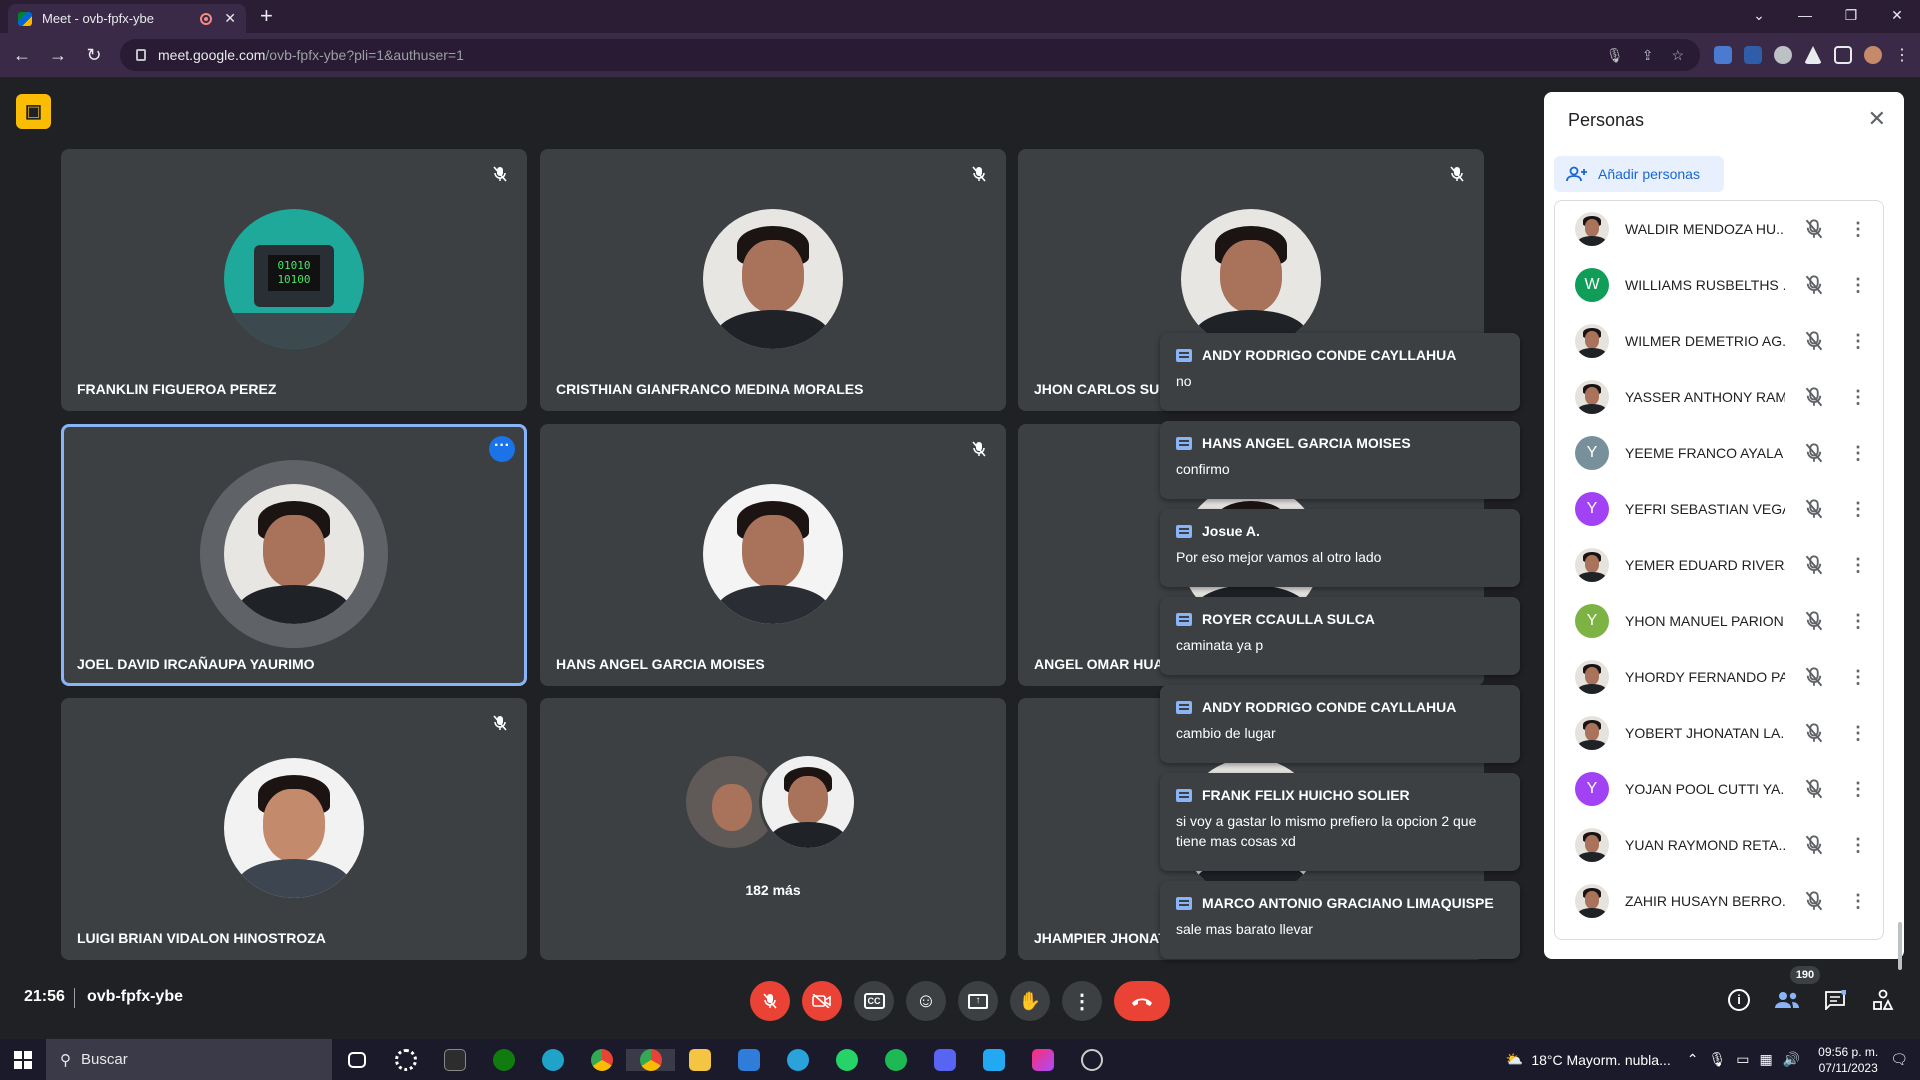 This screenshot has width=1920, height=1080. Describe the element at coordinates (1877, 119) in the screenshot. I see `close-panel-icon: ✕` at that location.